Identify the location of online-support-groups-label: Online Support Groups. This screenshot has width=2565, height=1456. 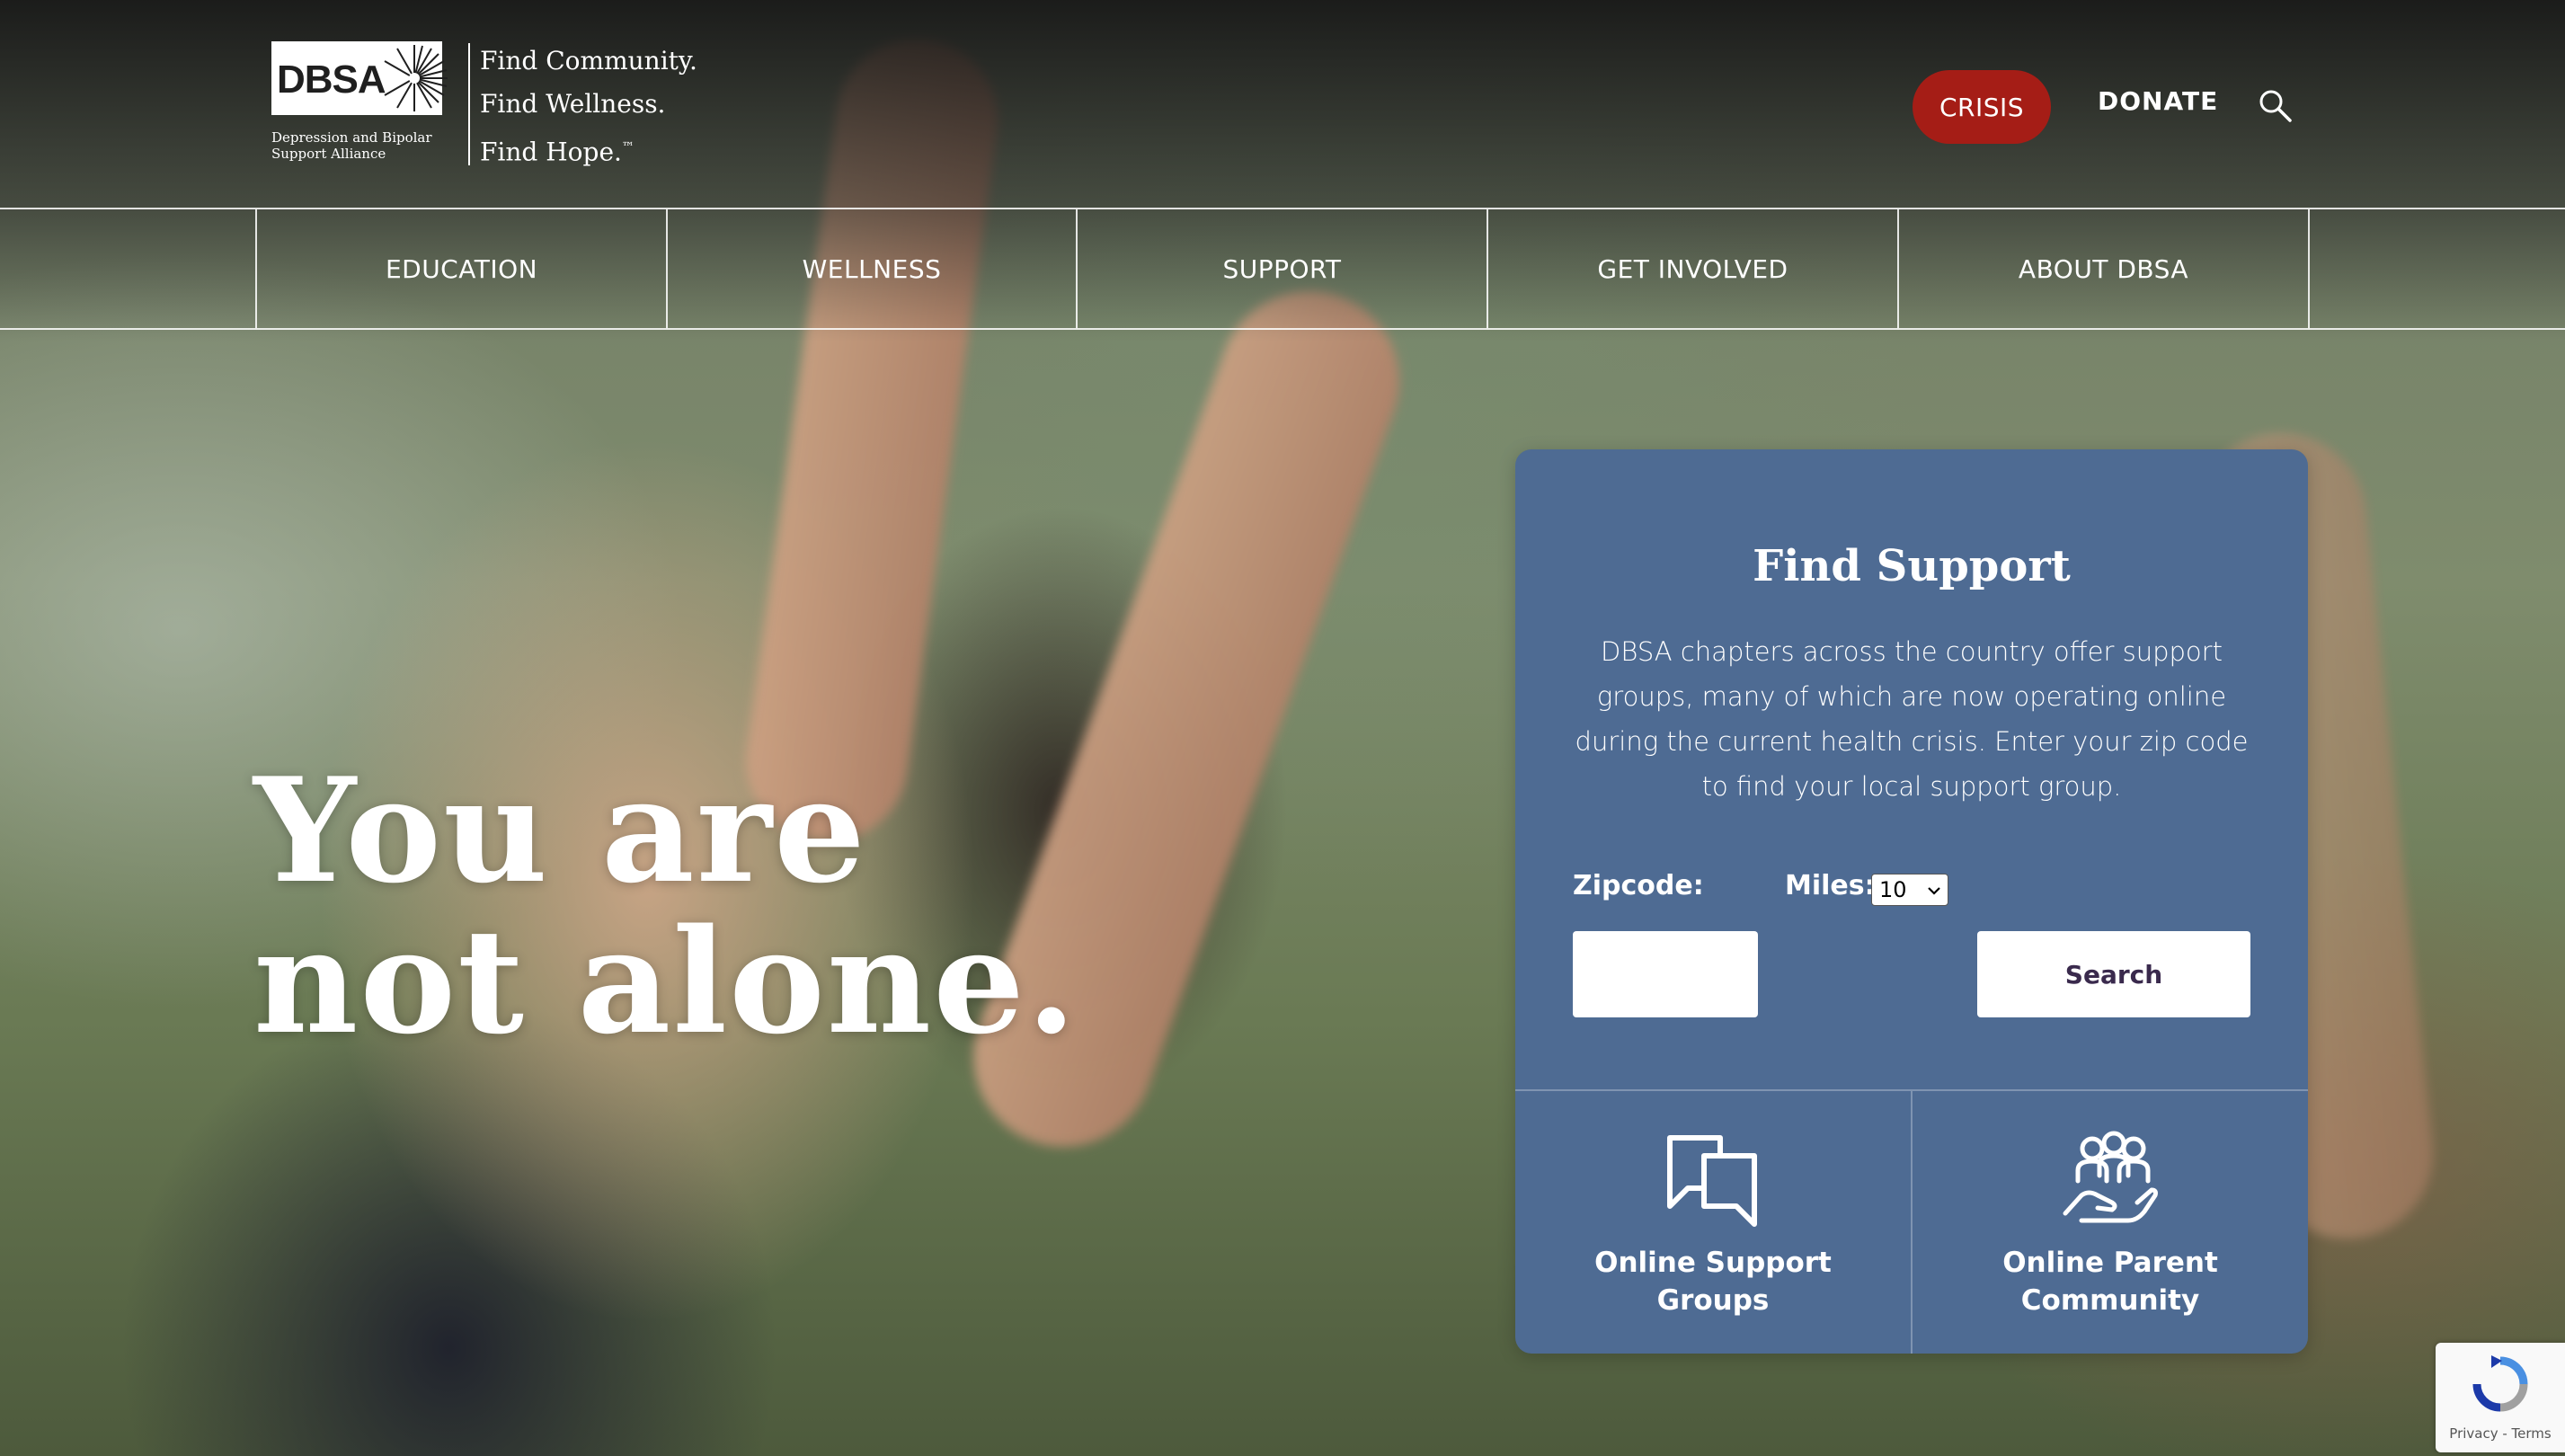
(1713, 1281).